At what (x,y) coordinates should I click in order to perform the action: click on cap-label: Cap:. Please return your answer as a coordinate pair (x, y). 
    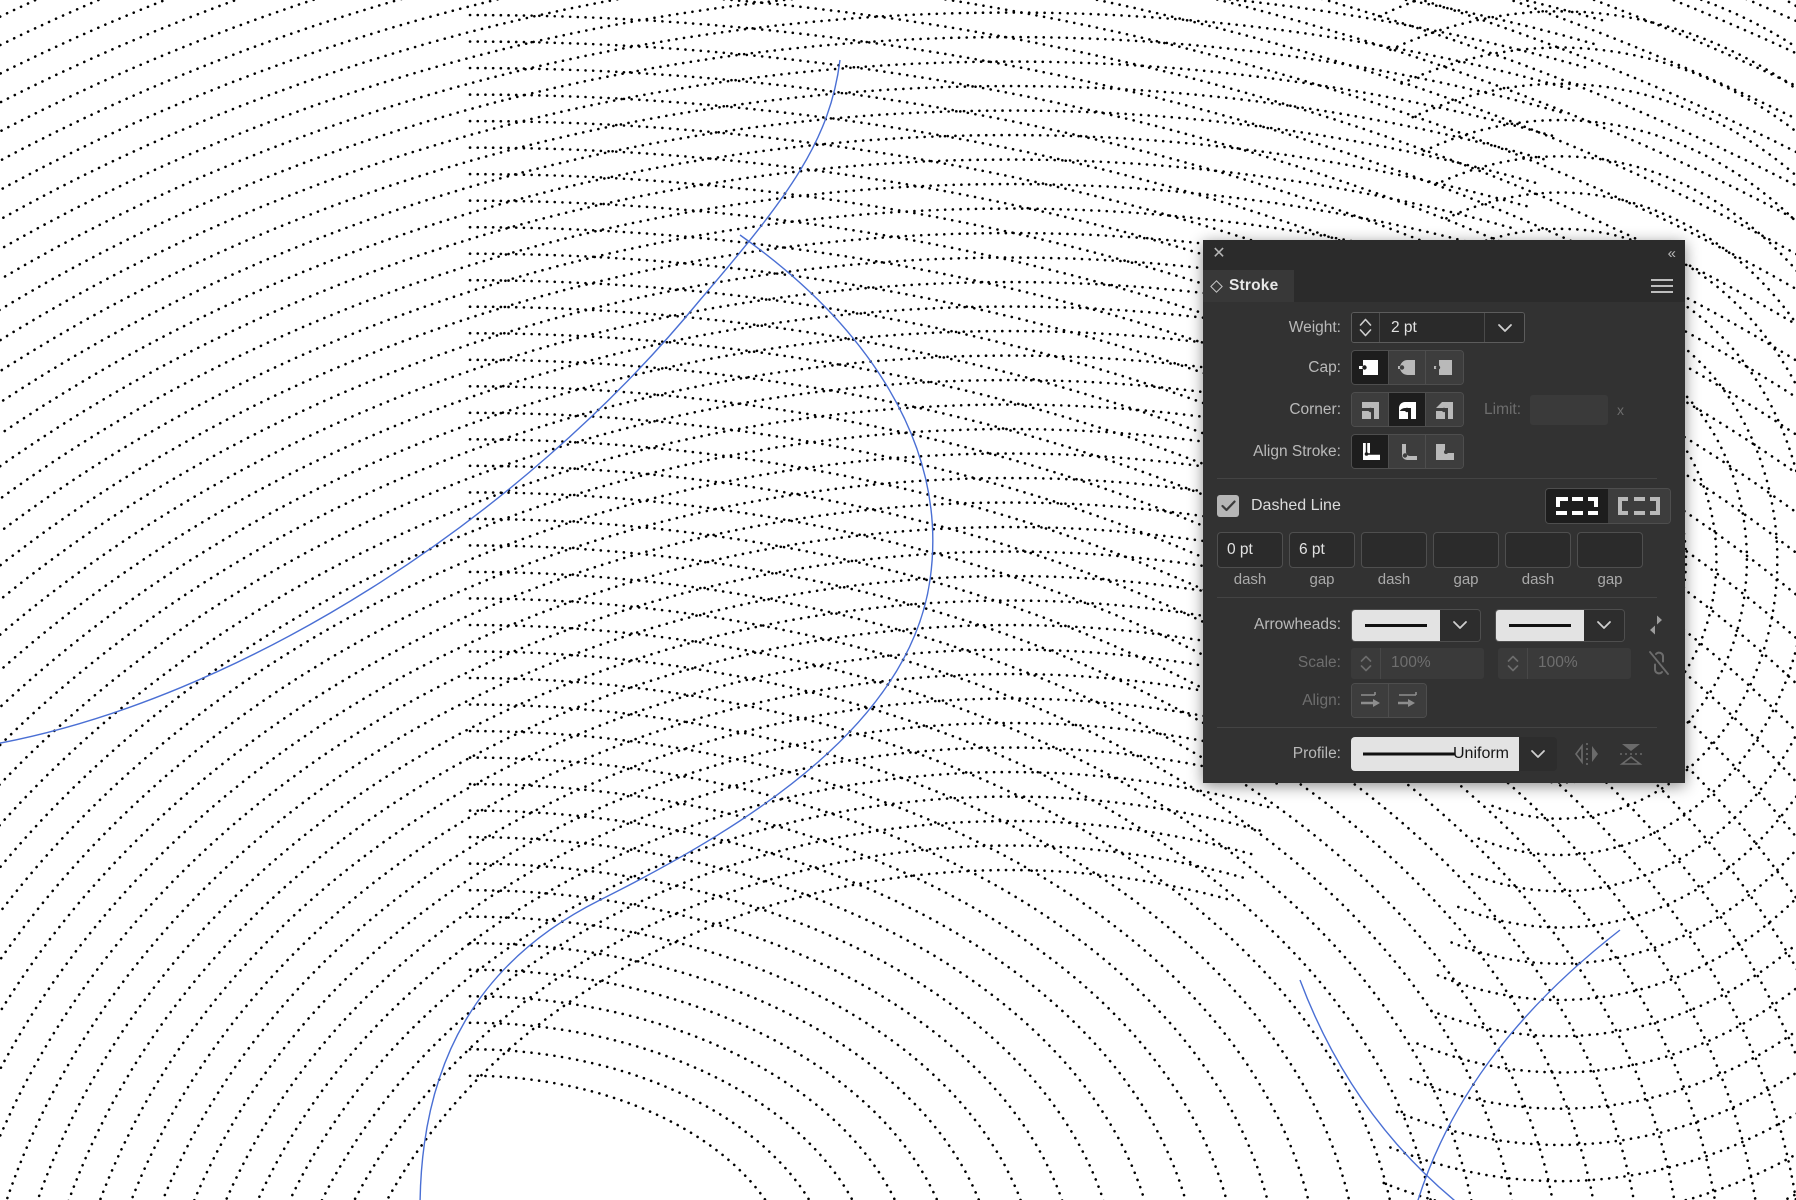
    Looking at the image, I should click on (1324, 367).